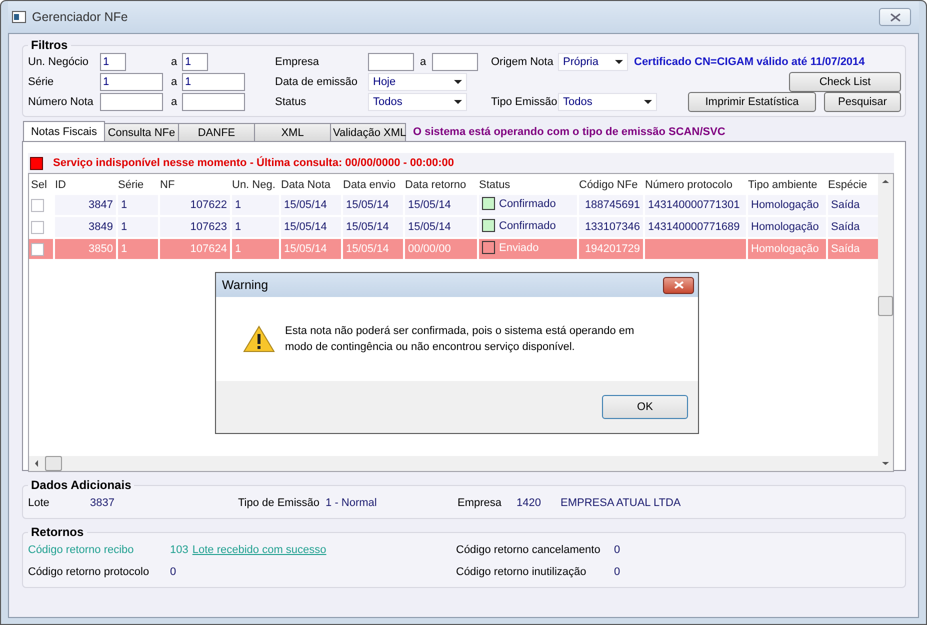 The width and height of the screenshot is (927, 625). Describe the element at coordinates (612, 227) in the screenshot. I see `table-cell: 133107346` at that location.